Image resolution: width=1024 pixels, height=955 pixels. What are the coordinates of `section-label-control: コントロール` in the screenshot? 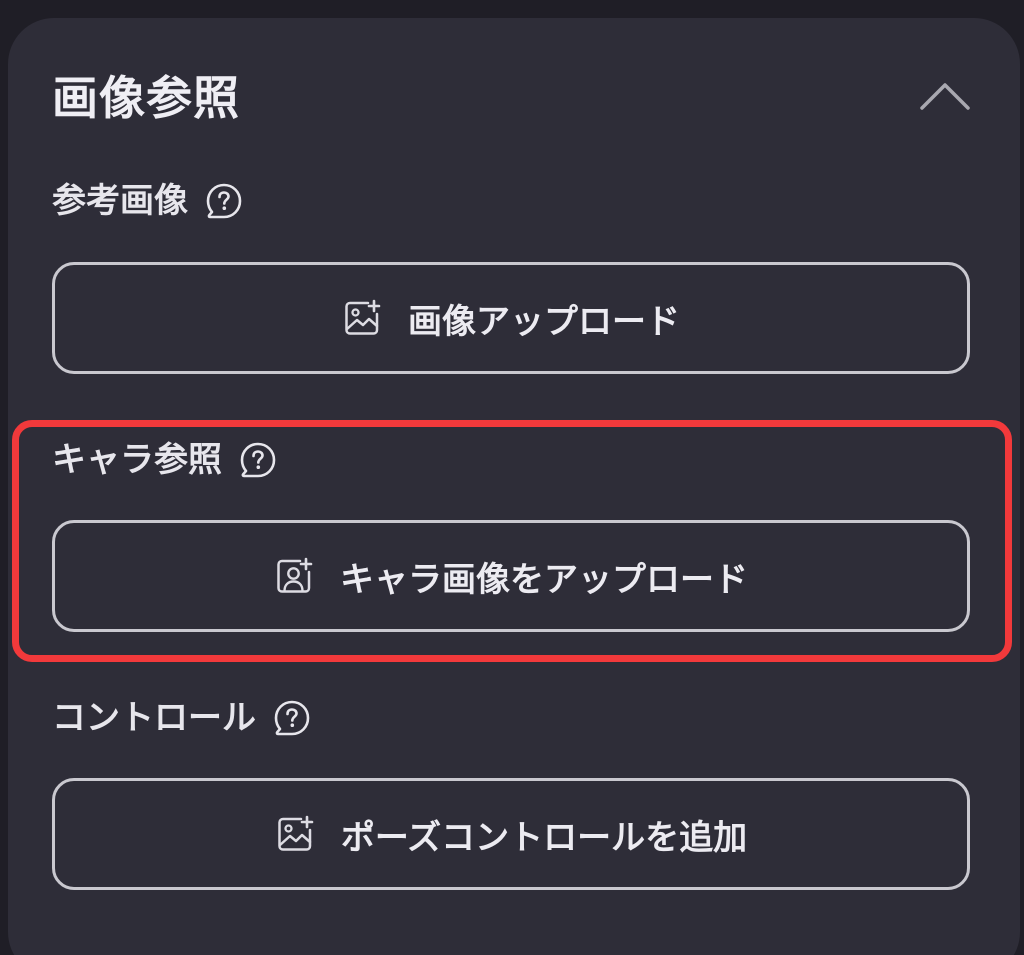 It's located at (182, 718).